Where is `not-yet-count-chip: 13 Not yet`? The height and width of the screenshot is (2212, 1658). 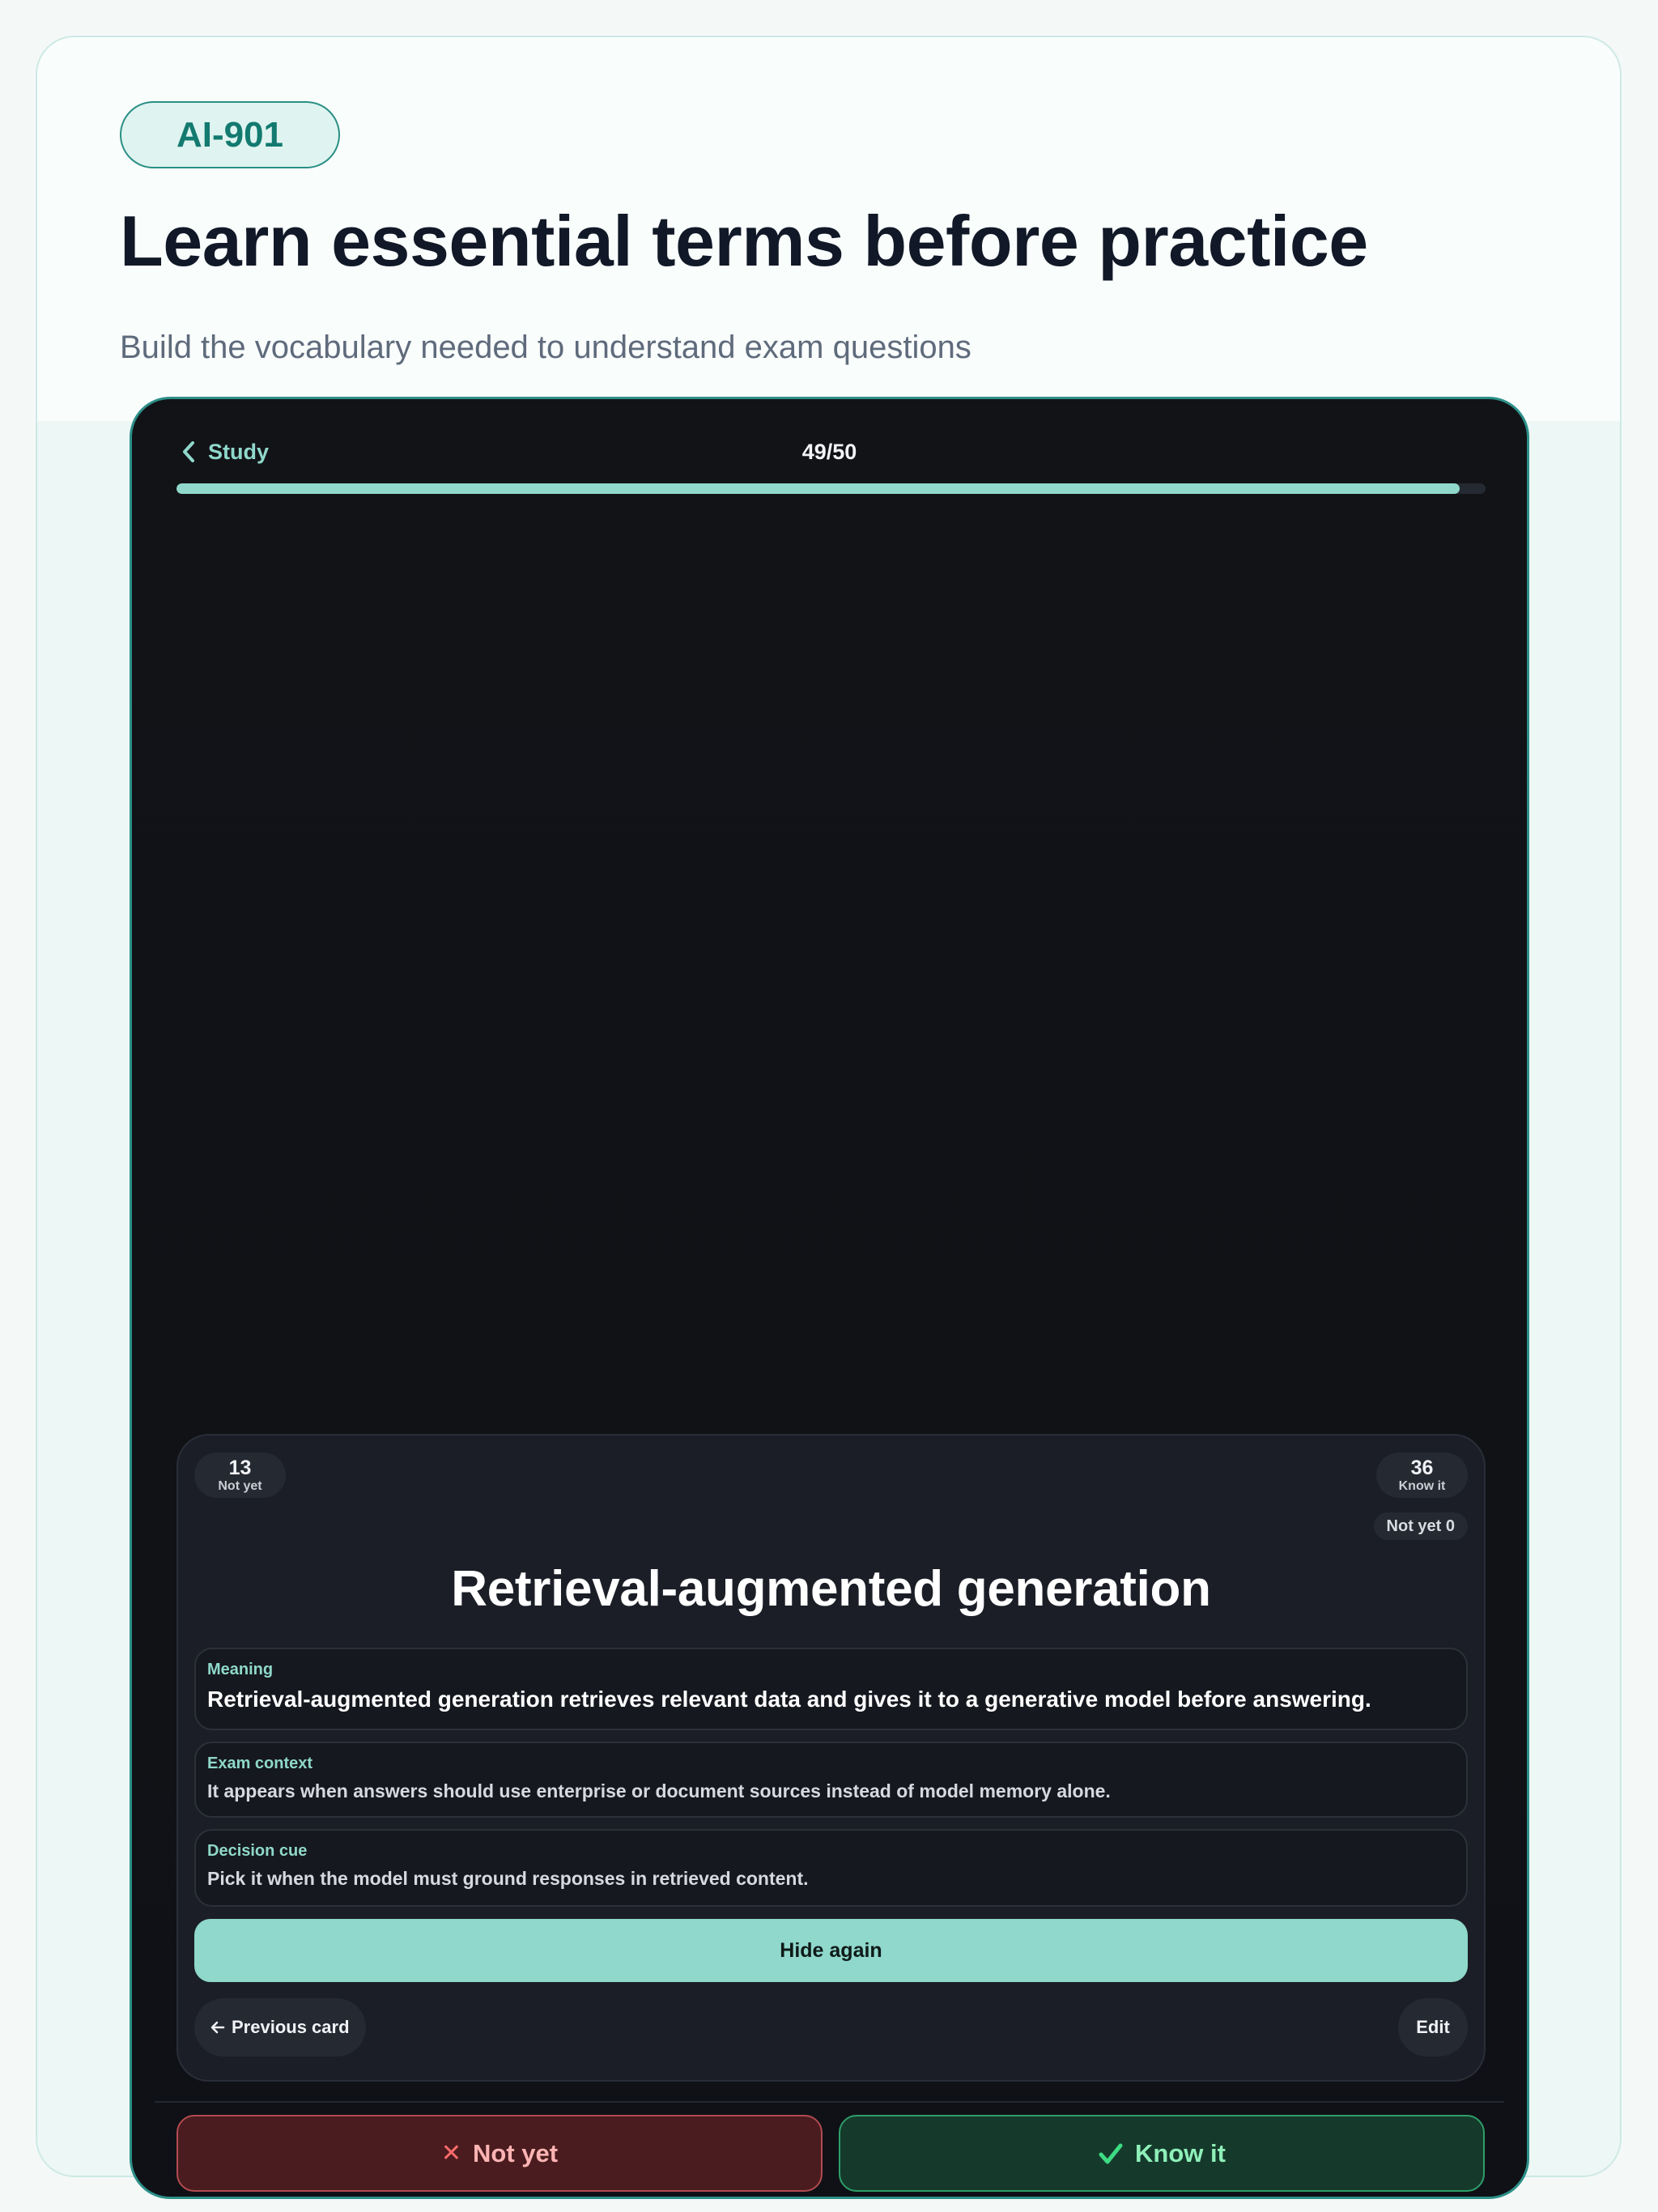 not-yet-count-chip: 13 Not yet is located at coordinates (240, 1475).